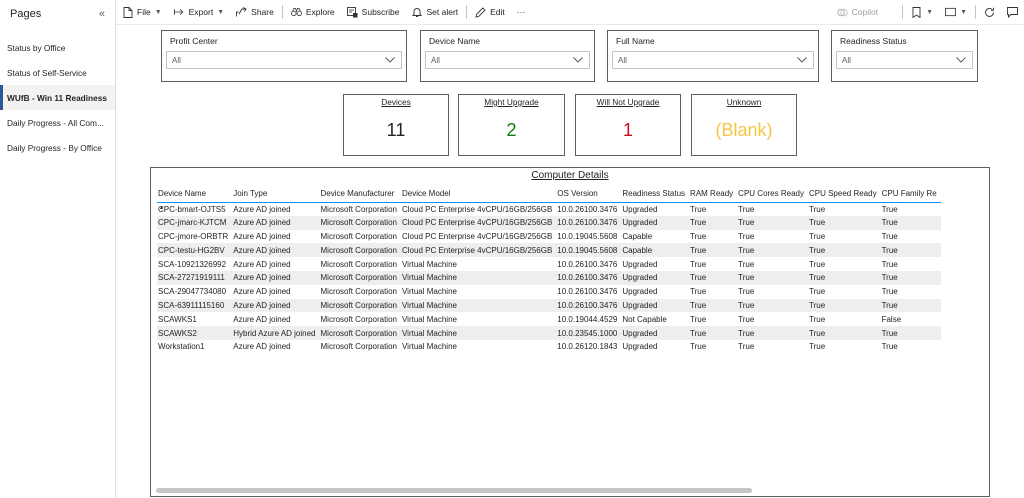 This screenshot has height=498, width=1024. Describe the element at coordinates (911, 193) in the screenshot. I see `column-header: CPU Family Re` at that location.